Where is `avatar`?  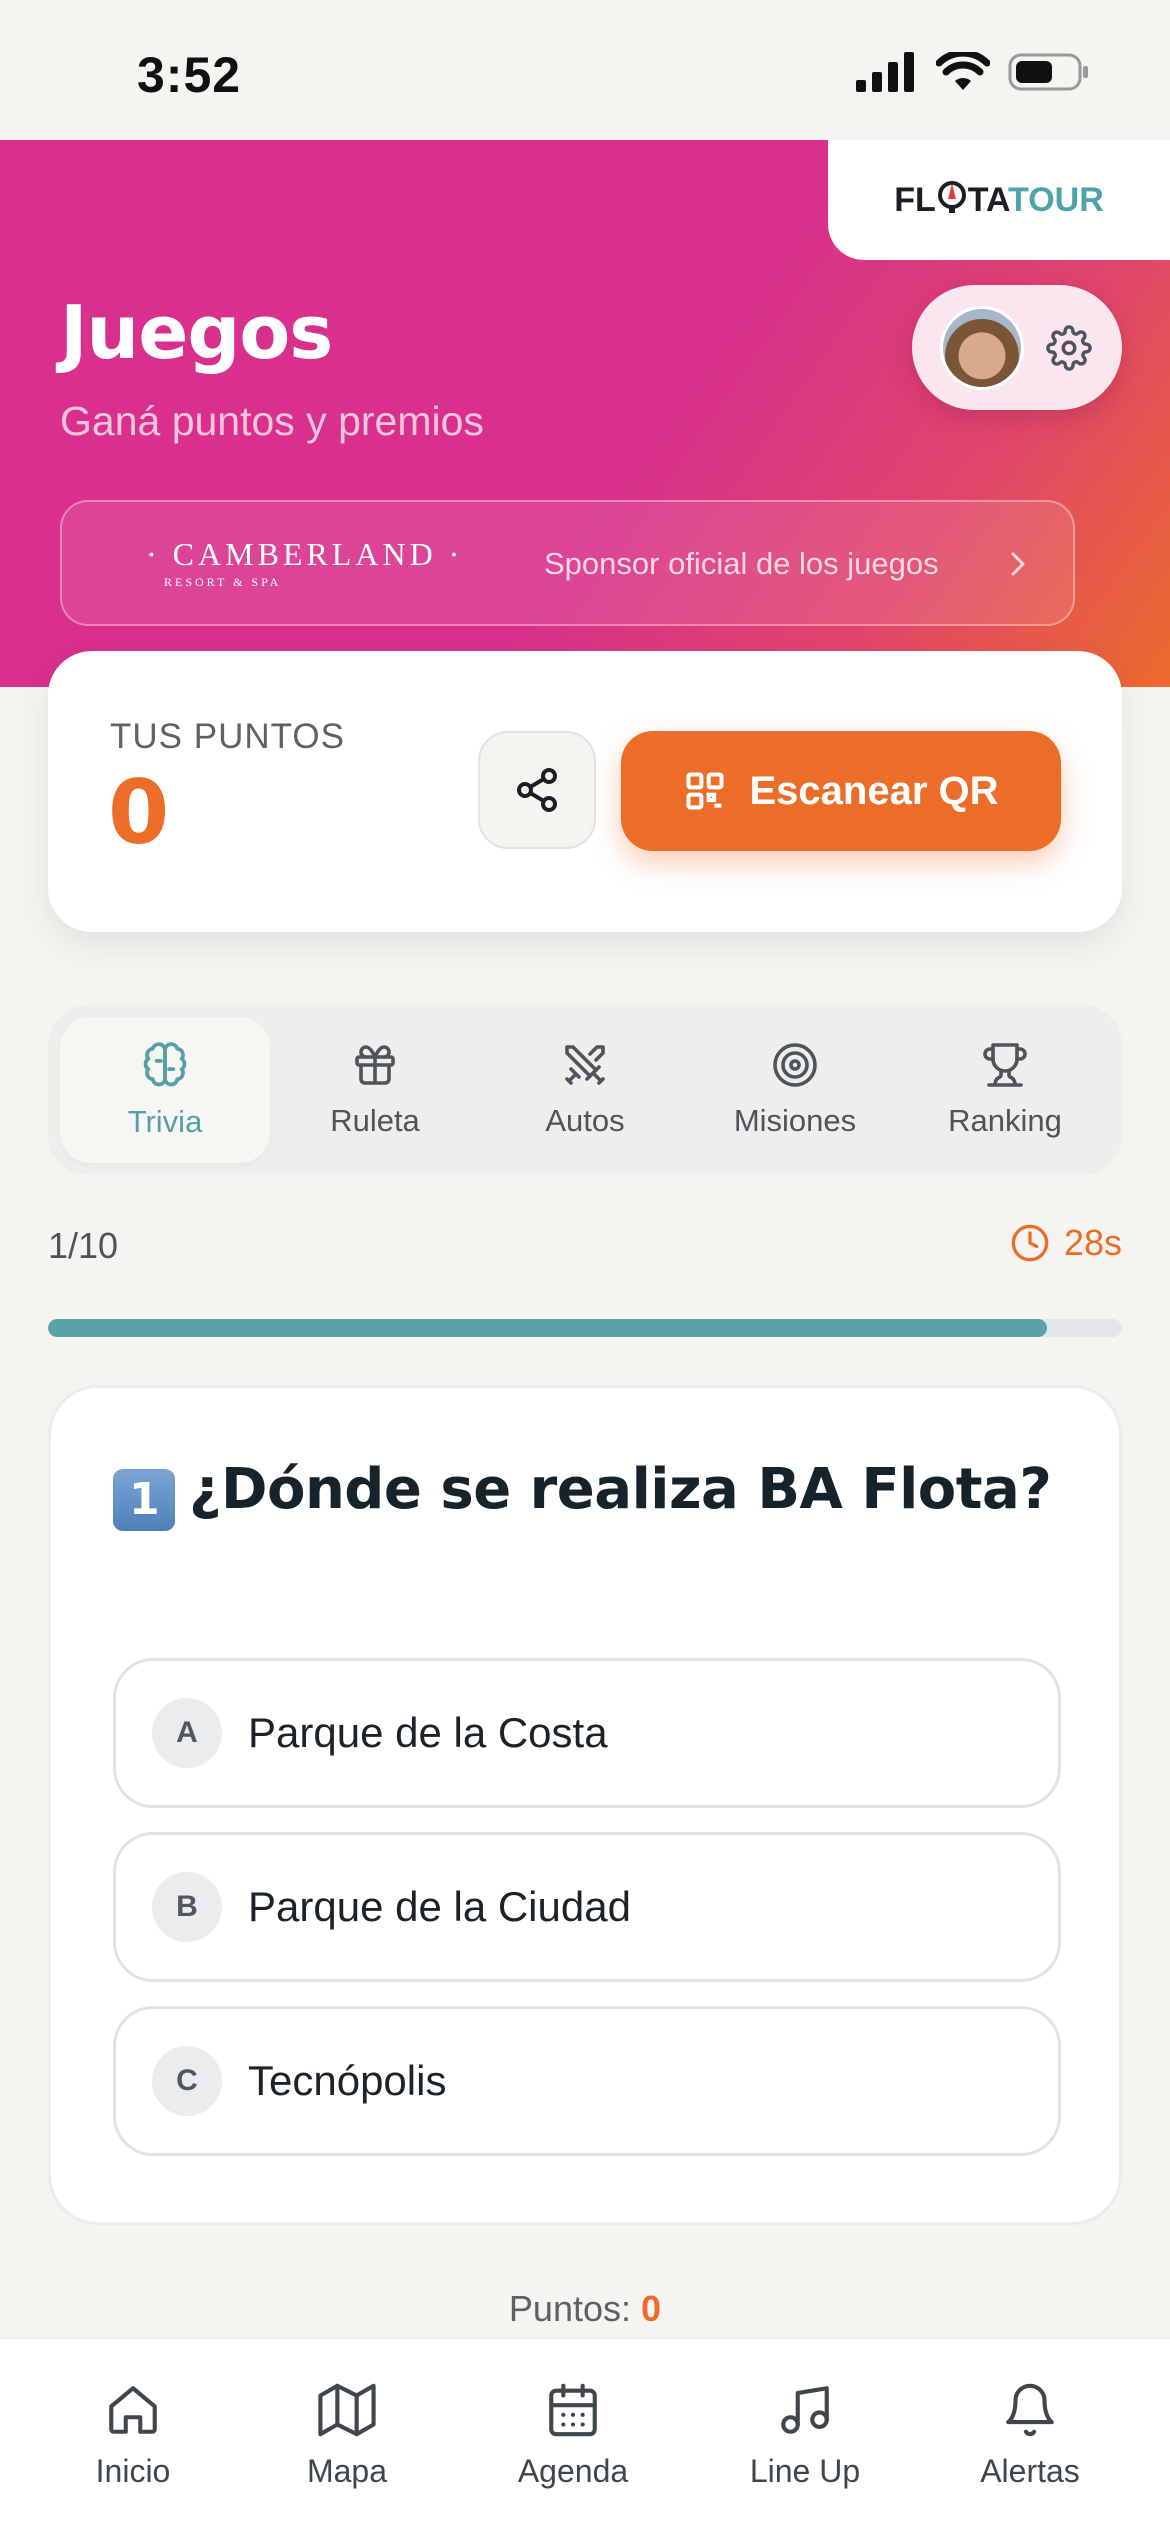 avatar is located at coordinates (982, 347).